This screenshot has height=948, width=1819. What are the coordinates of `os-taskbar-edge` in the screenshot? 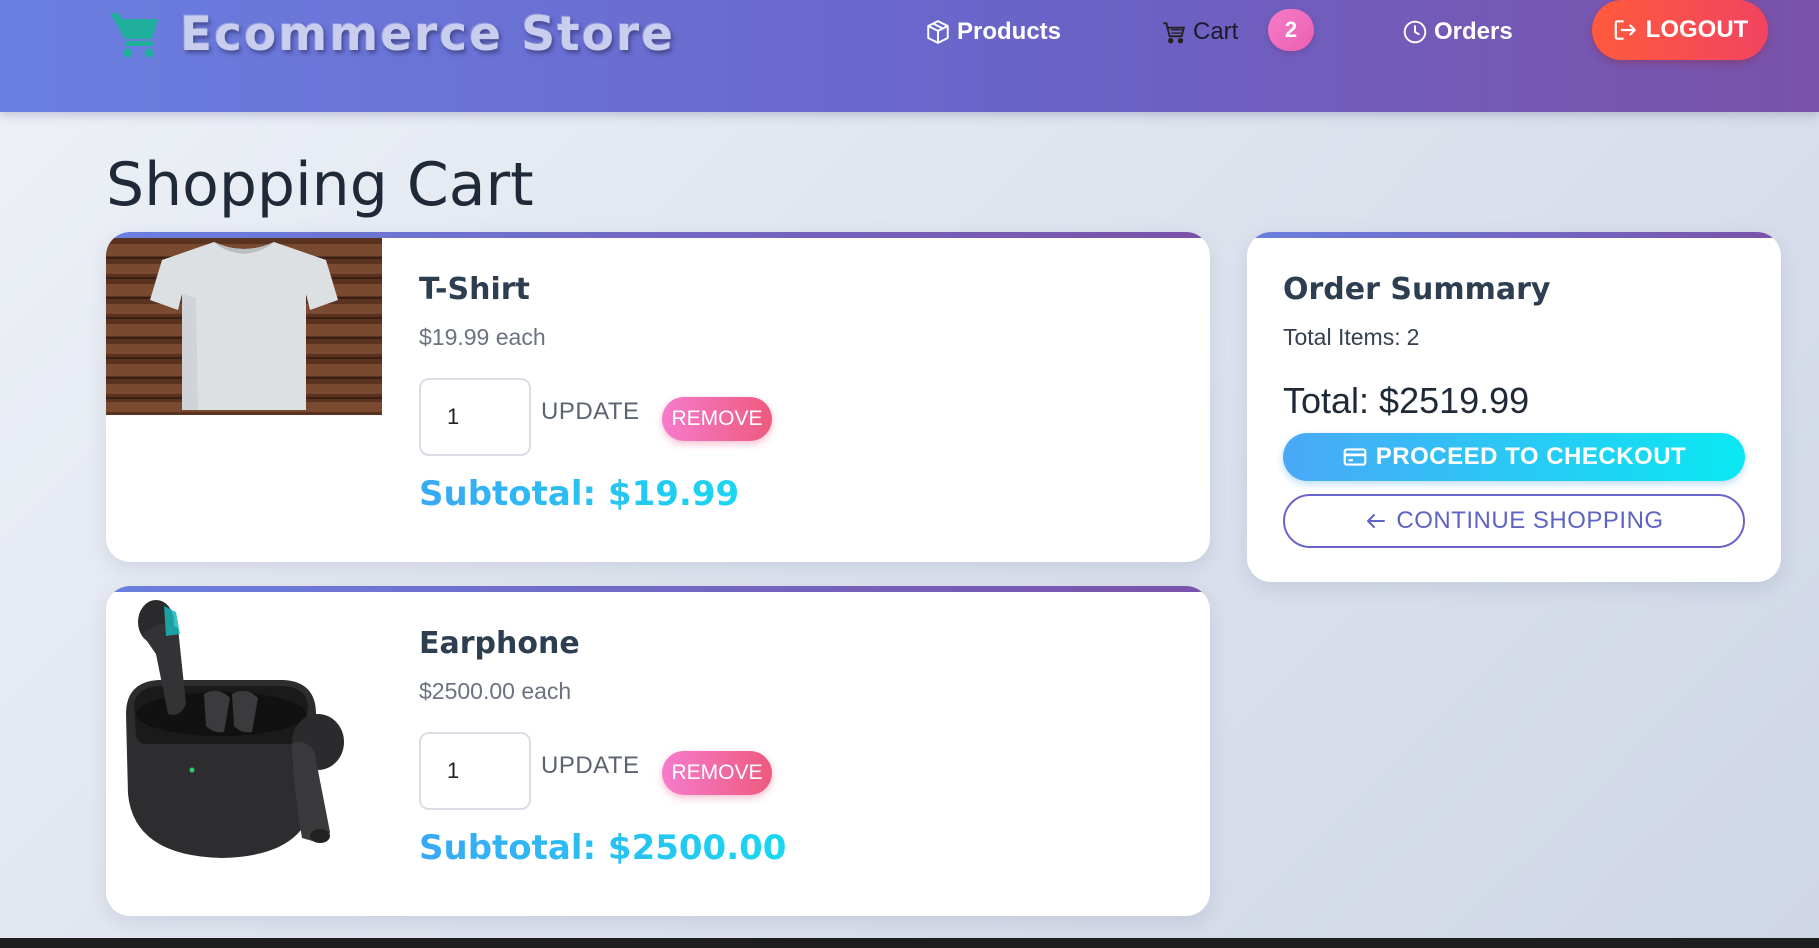 It's located at (909, 943).